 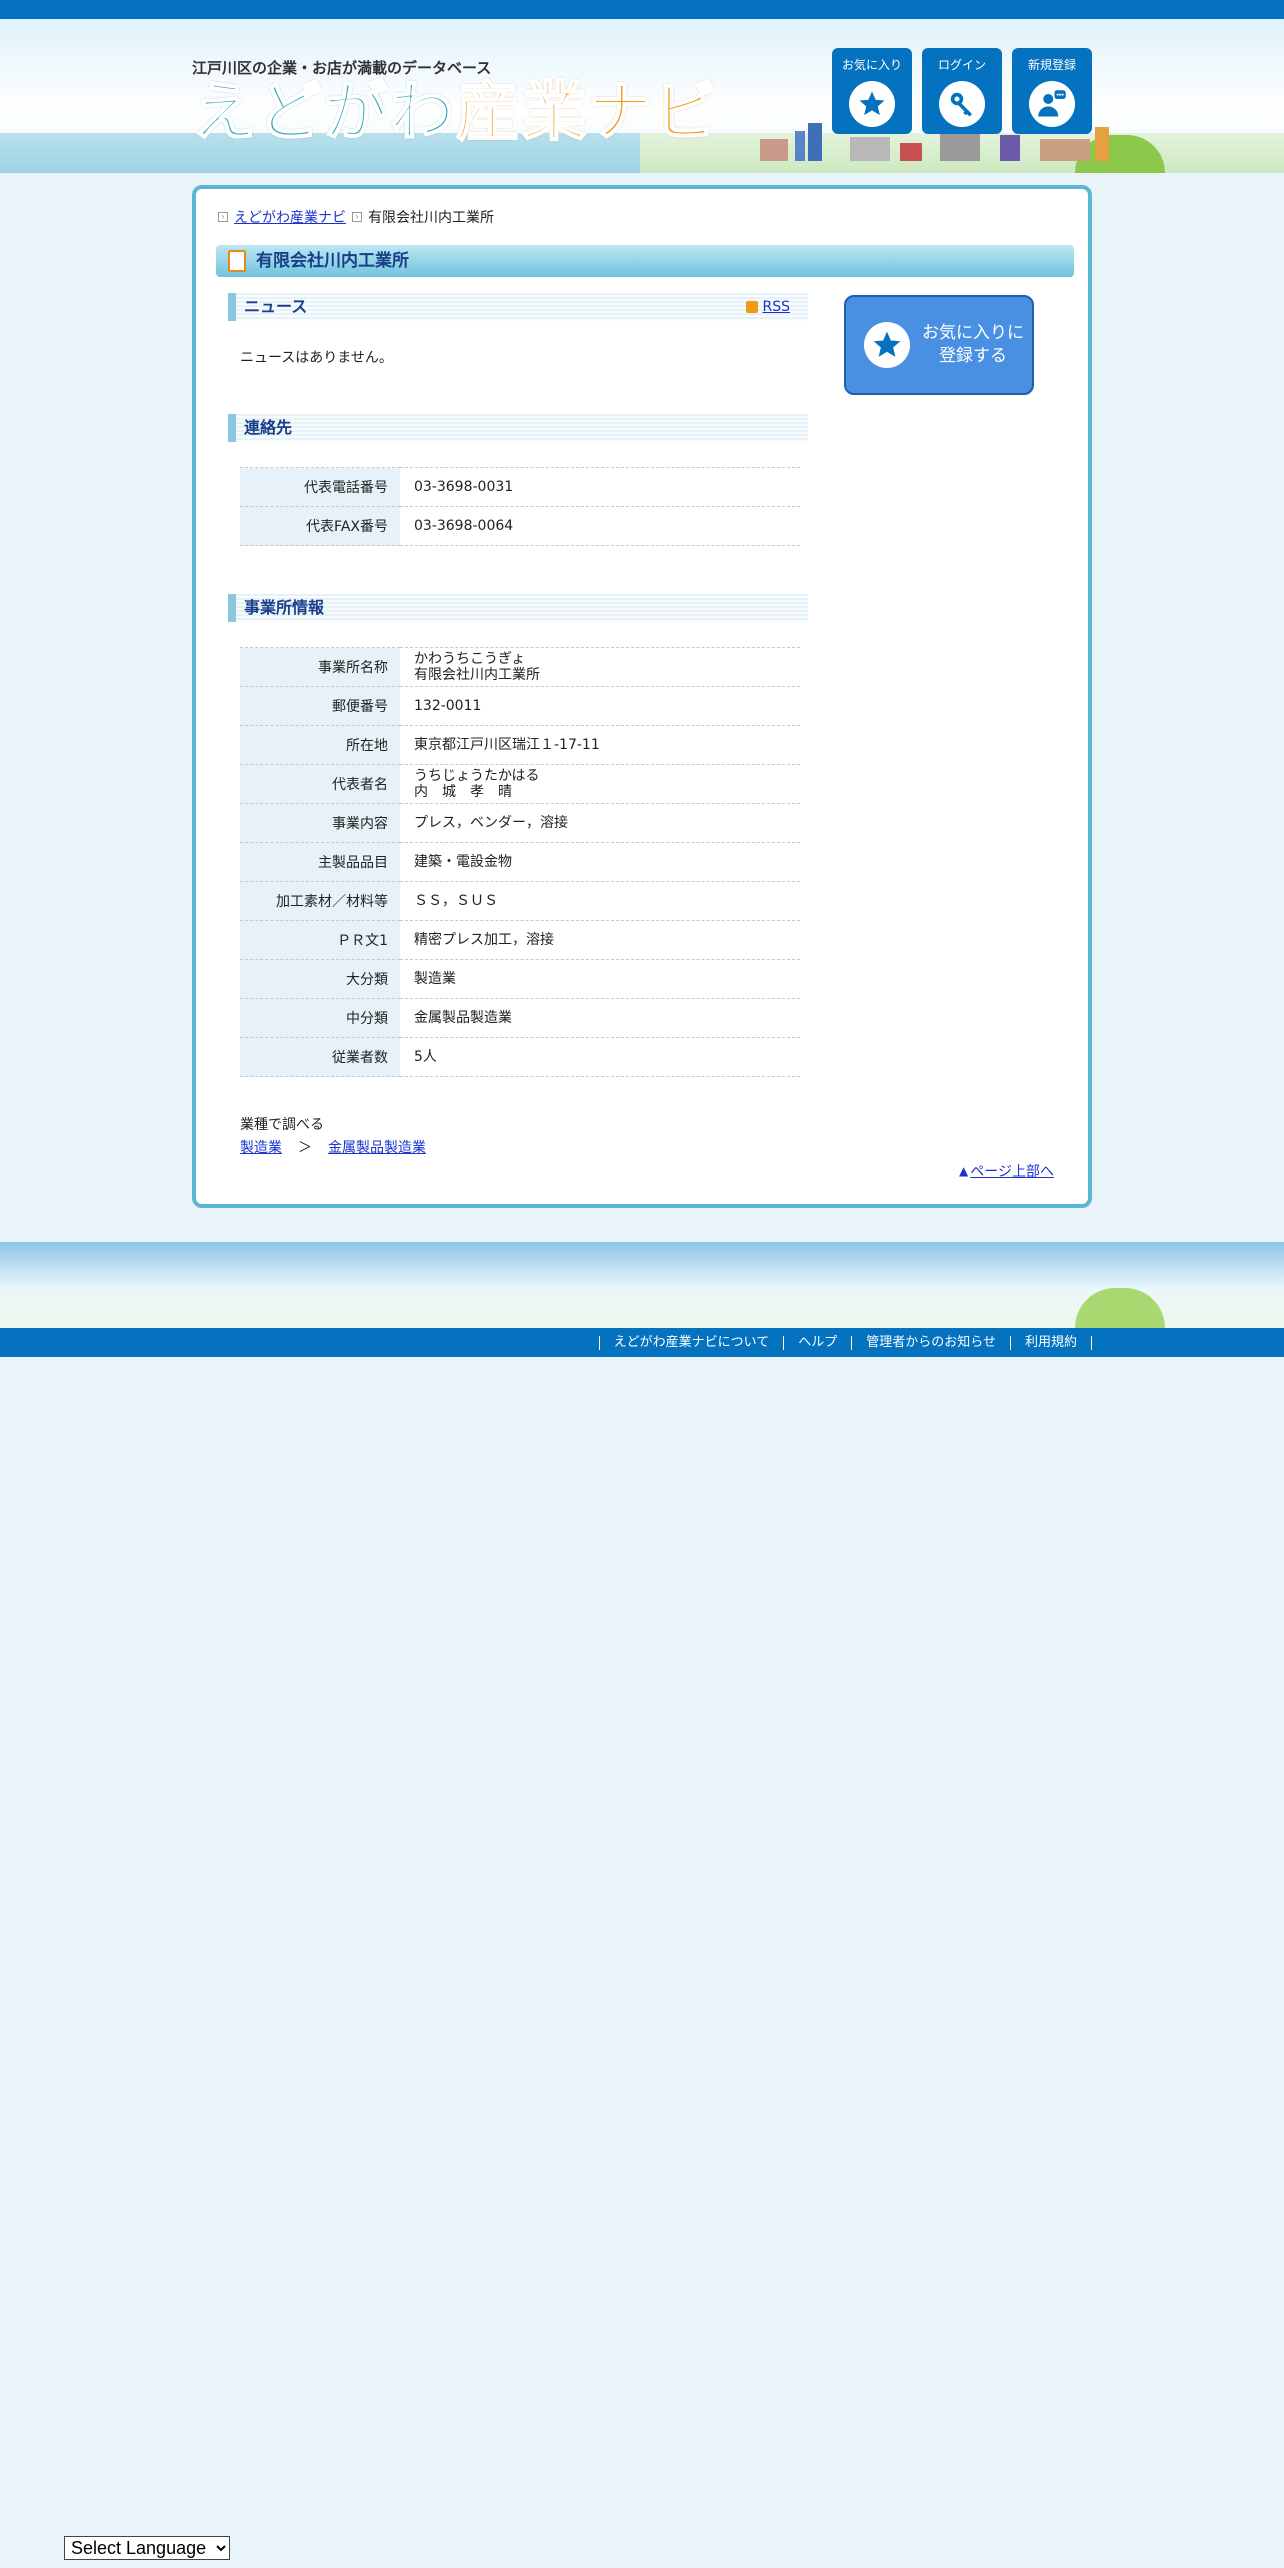 I want to click on news-empty-message: ニュースはありません。, so click(x=316, y=358).